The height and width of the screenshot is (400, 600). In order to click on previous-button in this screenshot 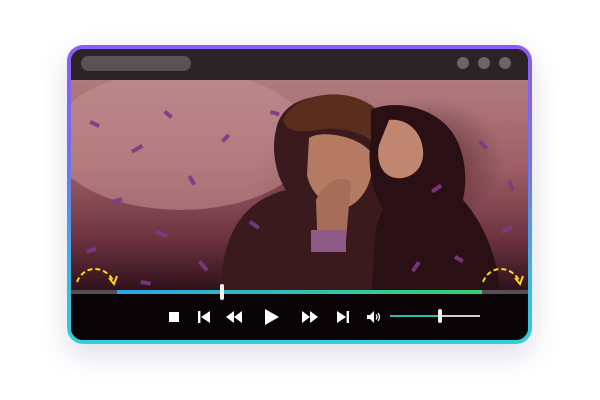, I will do `click(204, 317)`.